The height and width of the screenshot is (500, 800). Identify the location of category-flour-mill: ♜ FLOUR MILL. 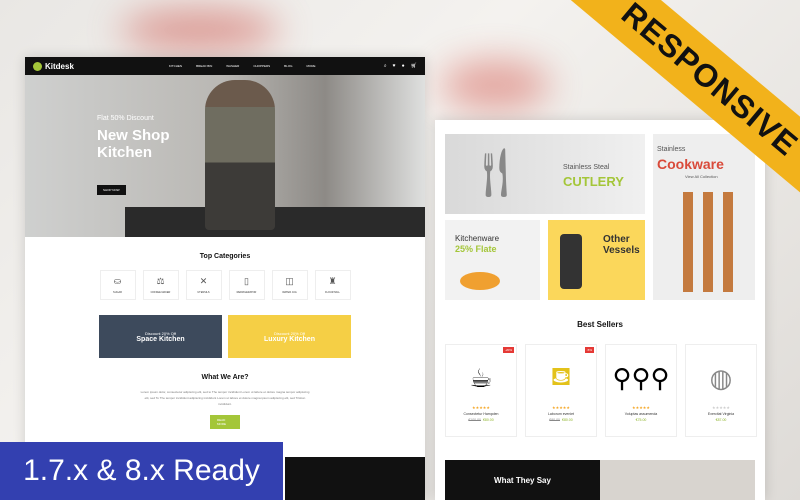
(332, 285).